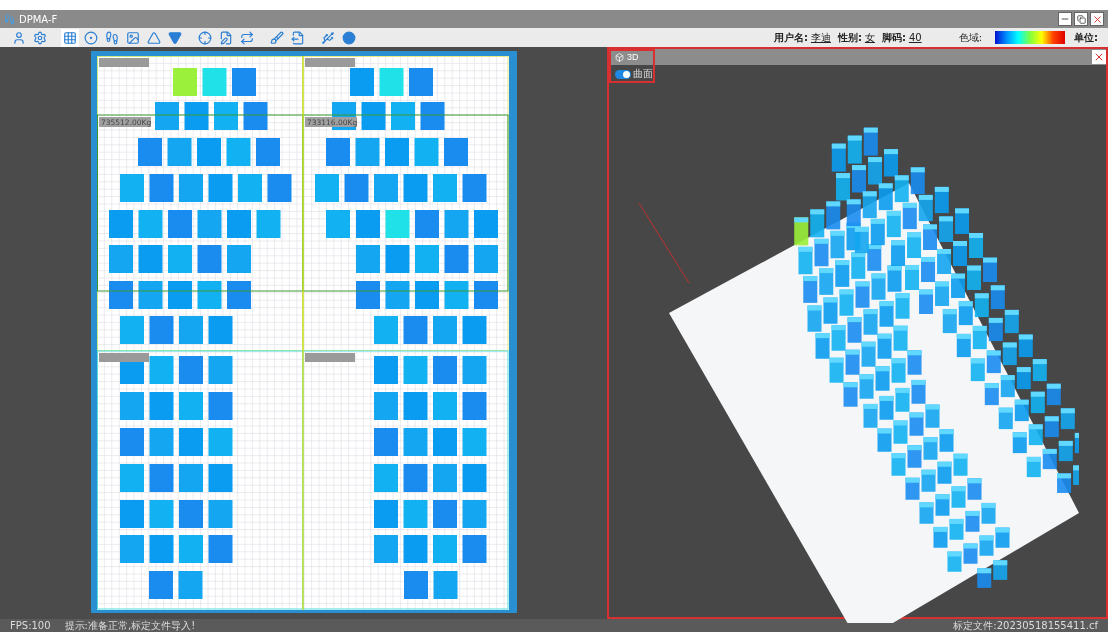 The width and height of the screenshot is (1108, 632). Describe the element at coordinates (1065, 19) in the screenshot. I see `minimize-button` at that location.